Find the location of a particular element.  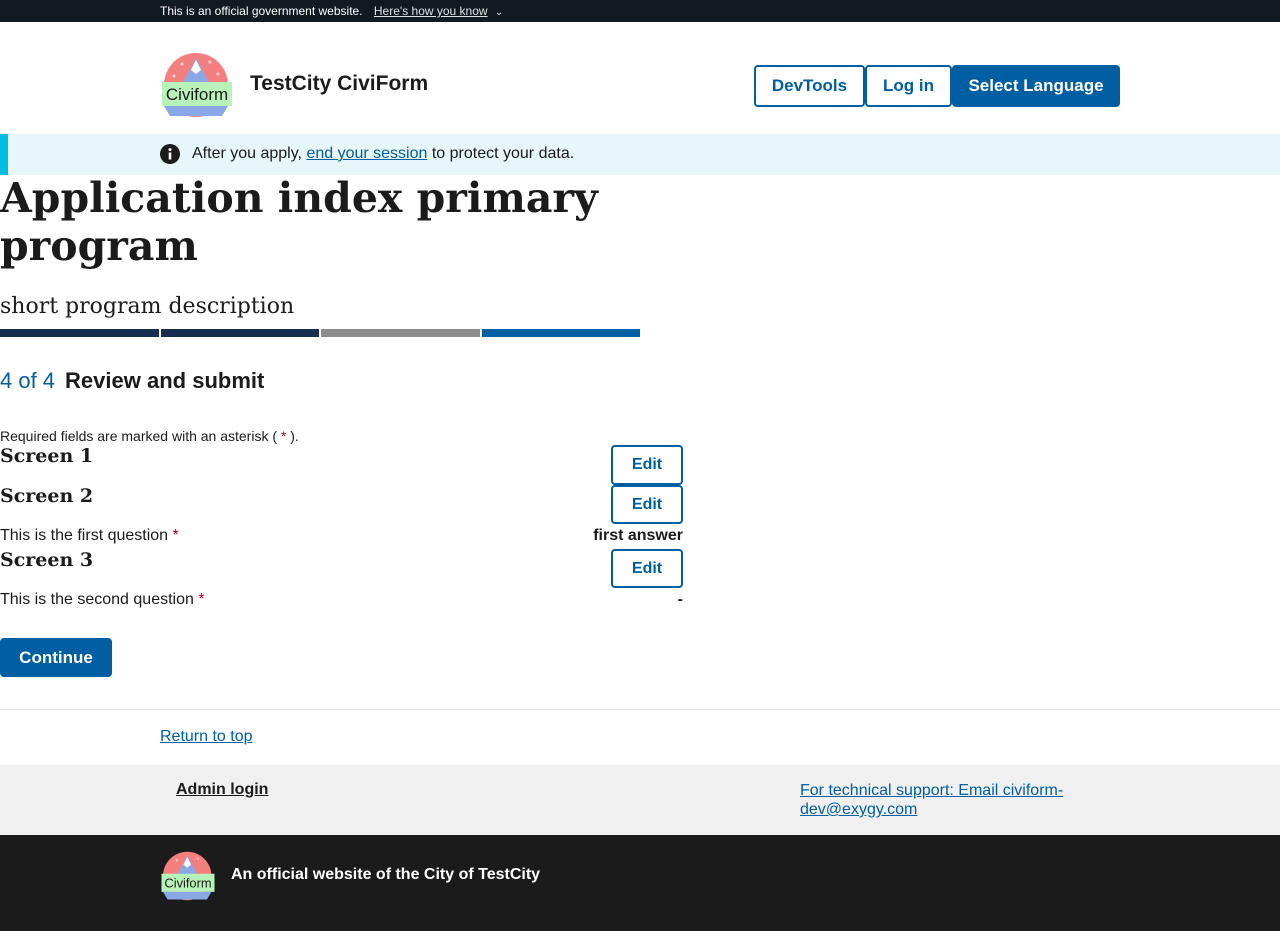

step-indicator: 4 of 4 Review and submit is located at coordinates (132, 381).